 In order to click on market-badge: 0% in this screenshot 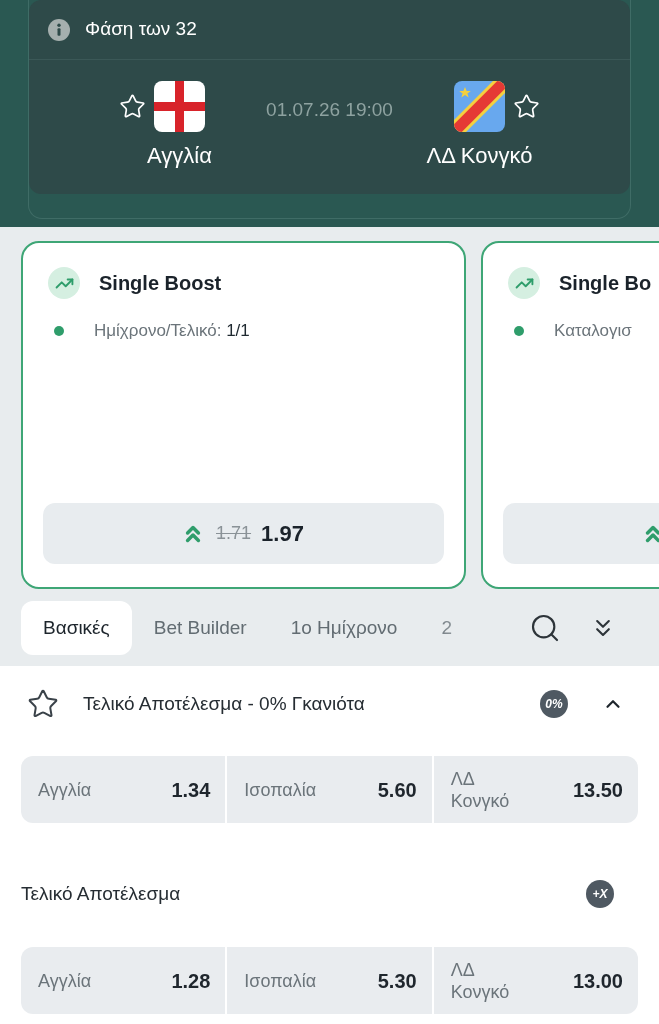, I will do `click(554, 704)`.